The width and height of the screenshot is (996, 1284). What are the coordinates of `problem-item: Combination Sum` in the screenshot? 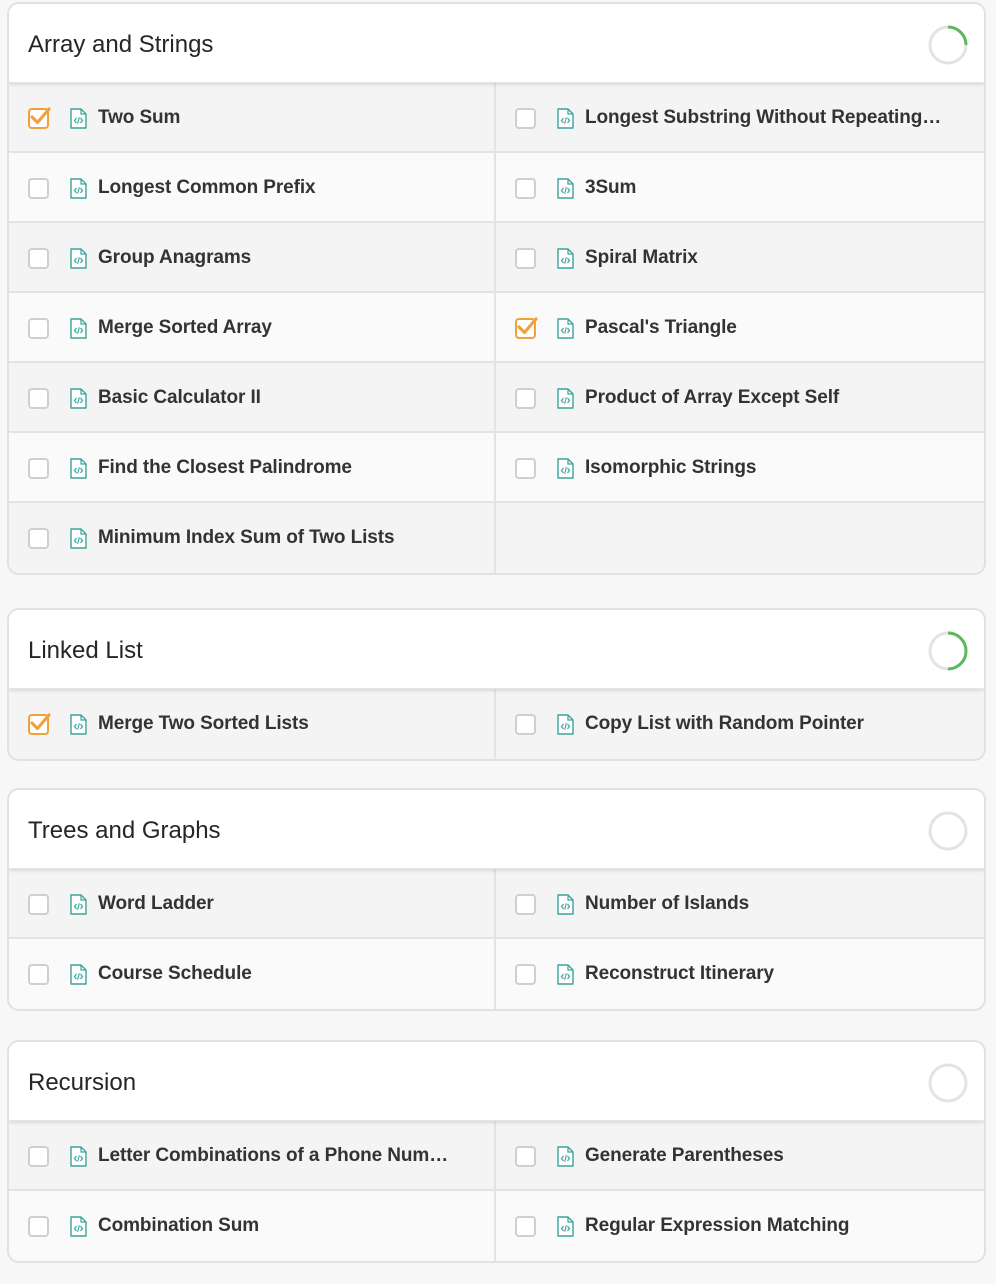 It's located at (252, 1226).